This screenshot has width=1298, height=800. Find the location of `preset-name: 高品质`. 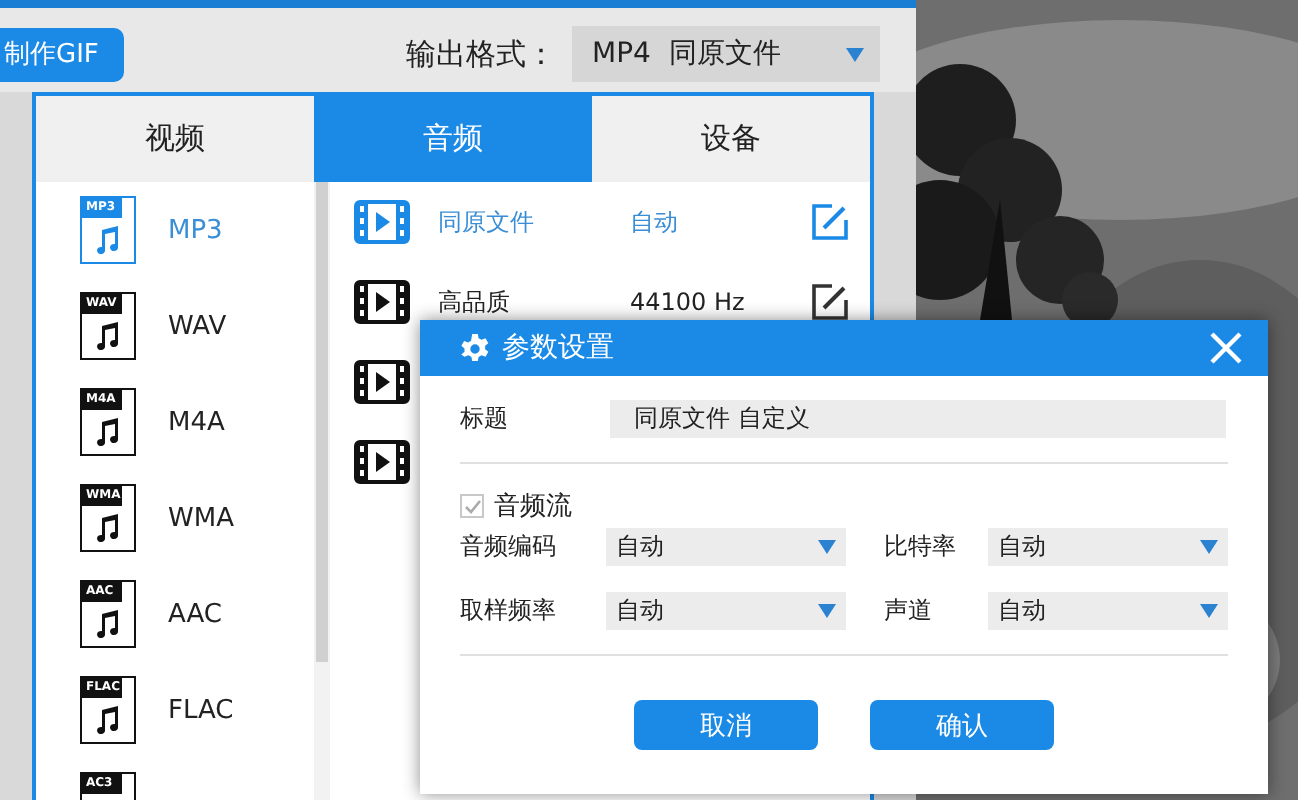

preset-name: 高品质 is located at coordinates (534, 302).